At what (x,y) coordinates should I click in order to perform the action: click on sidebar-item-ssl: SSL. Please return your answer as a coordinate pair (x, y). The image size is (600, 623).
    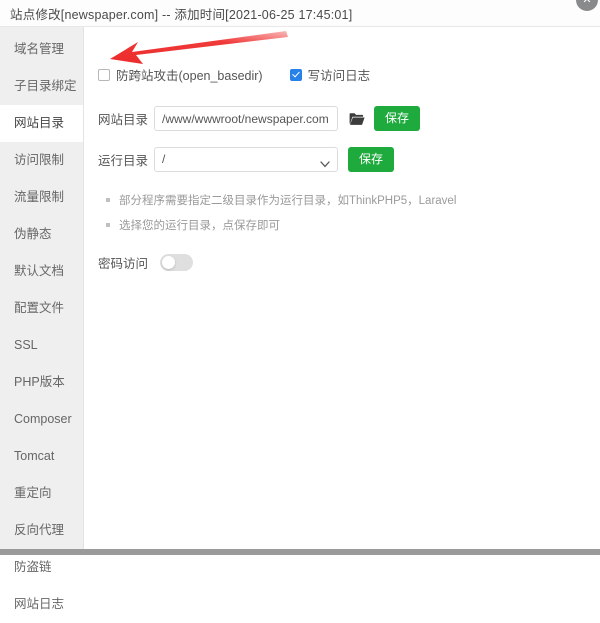
    Looking at the image, I should click on (41, 345).